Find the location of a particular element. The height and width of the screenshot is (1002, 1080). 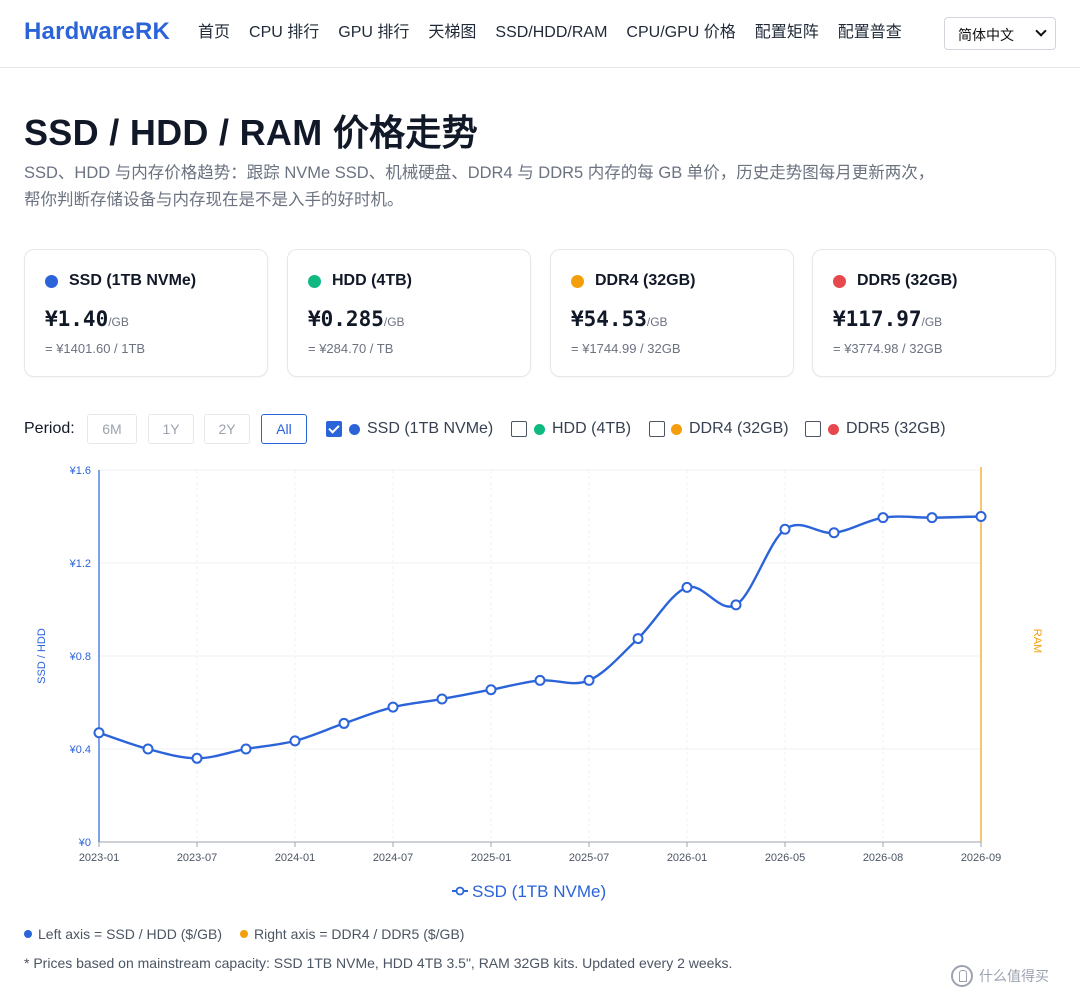

ddr4-toggle-label: DDR4 (32GB) is located at coordinates (739, 429).